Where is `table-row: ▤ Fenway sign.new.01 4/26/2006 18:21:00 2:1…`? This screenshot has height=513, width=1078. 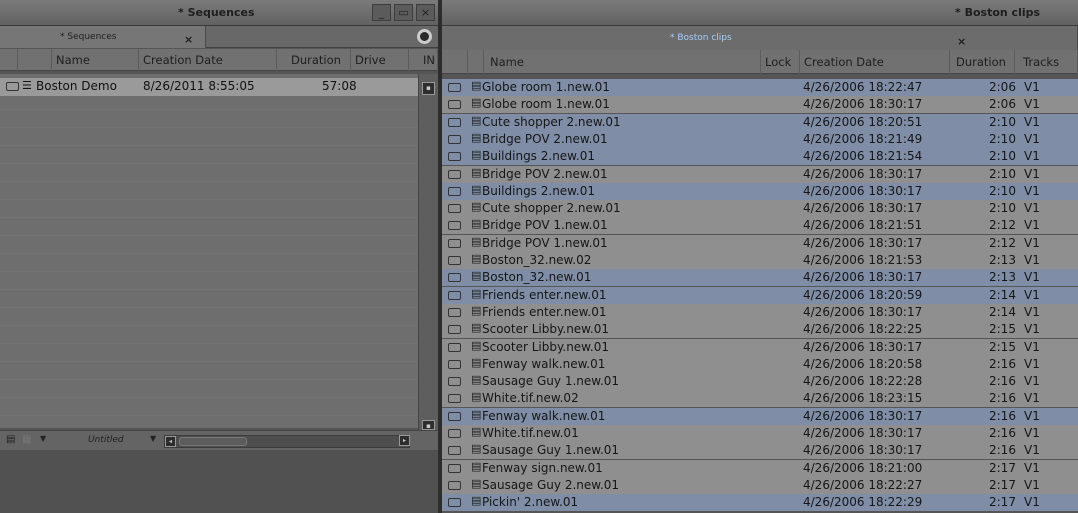
table-row: ▤ Fenway sign.new.01 4/26/2006 18:21:00 2:1… is located at coordinates (760, 468).